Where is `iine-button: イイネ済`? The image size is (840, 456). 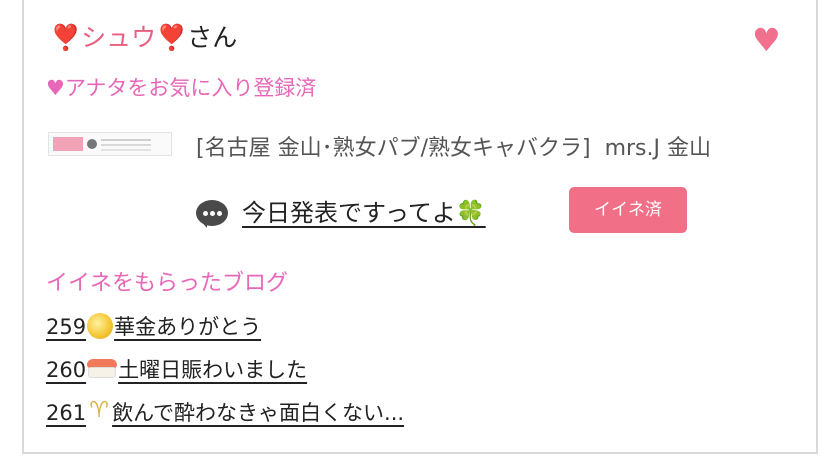
iine-button: イイネ済 is located at coordinates (628, 210).